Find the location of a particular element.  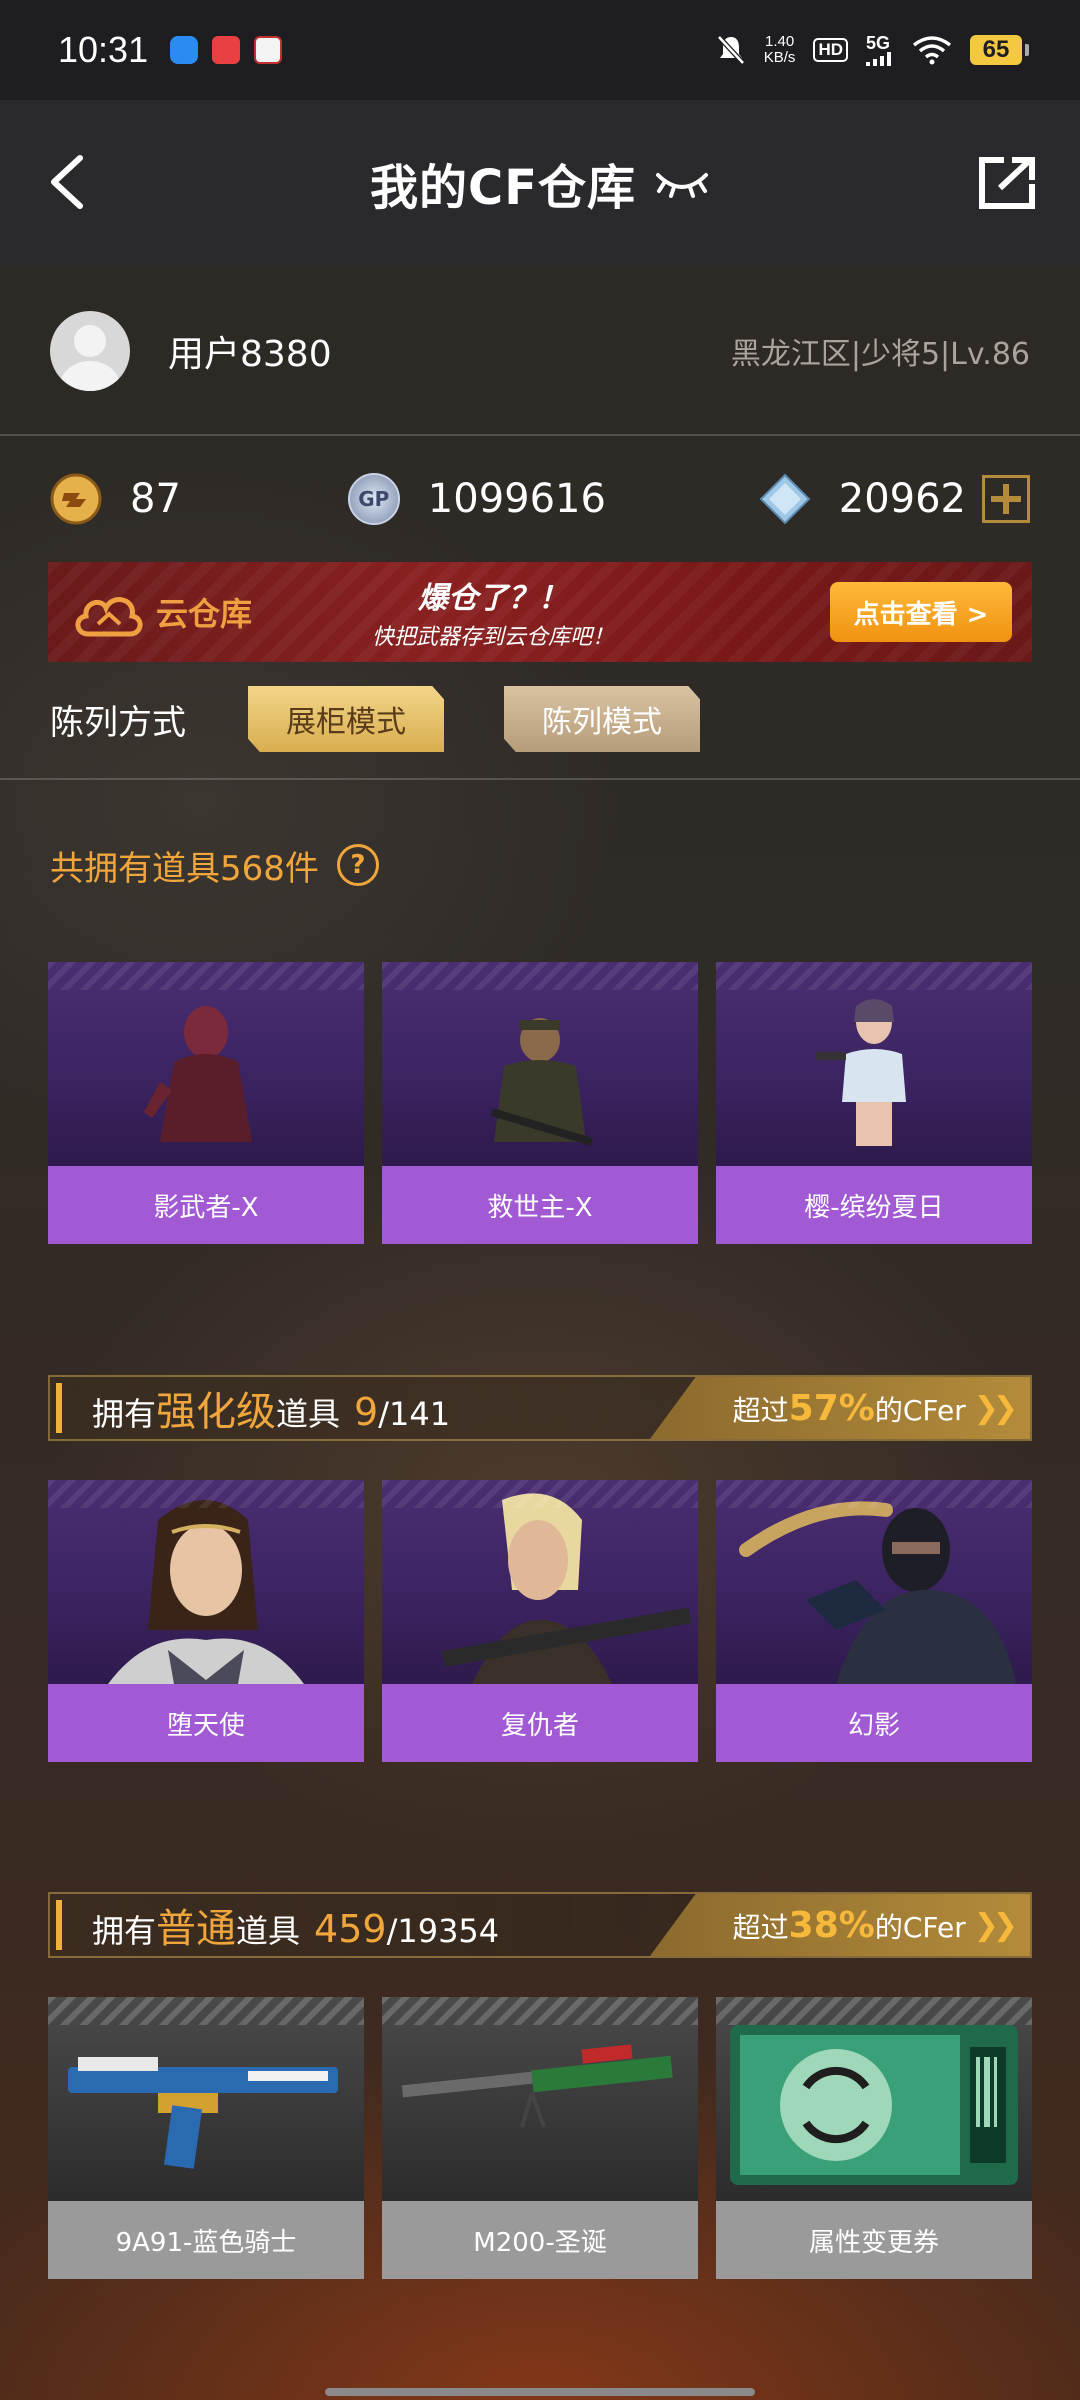

item-card: 影武者-X is located at coordinates (206, 1103).